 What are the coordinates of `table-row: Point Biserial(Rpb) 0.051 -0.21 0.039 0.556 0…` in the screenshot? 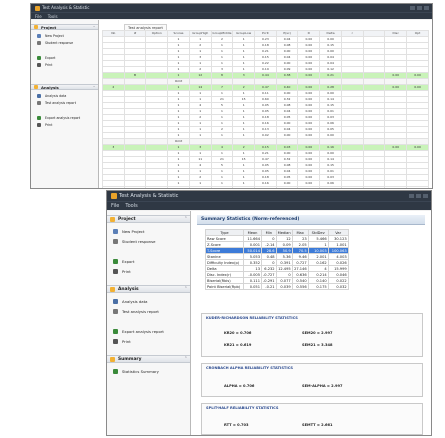 It's located at (277, 286).